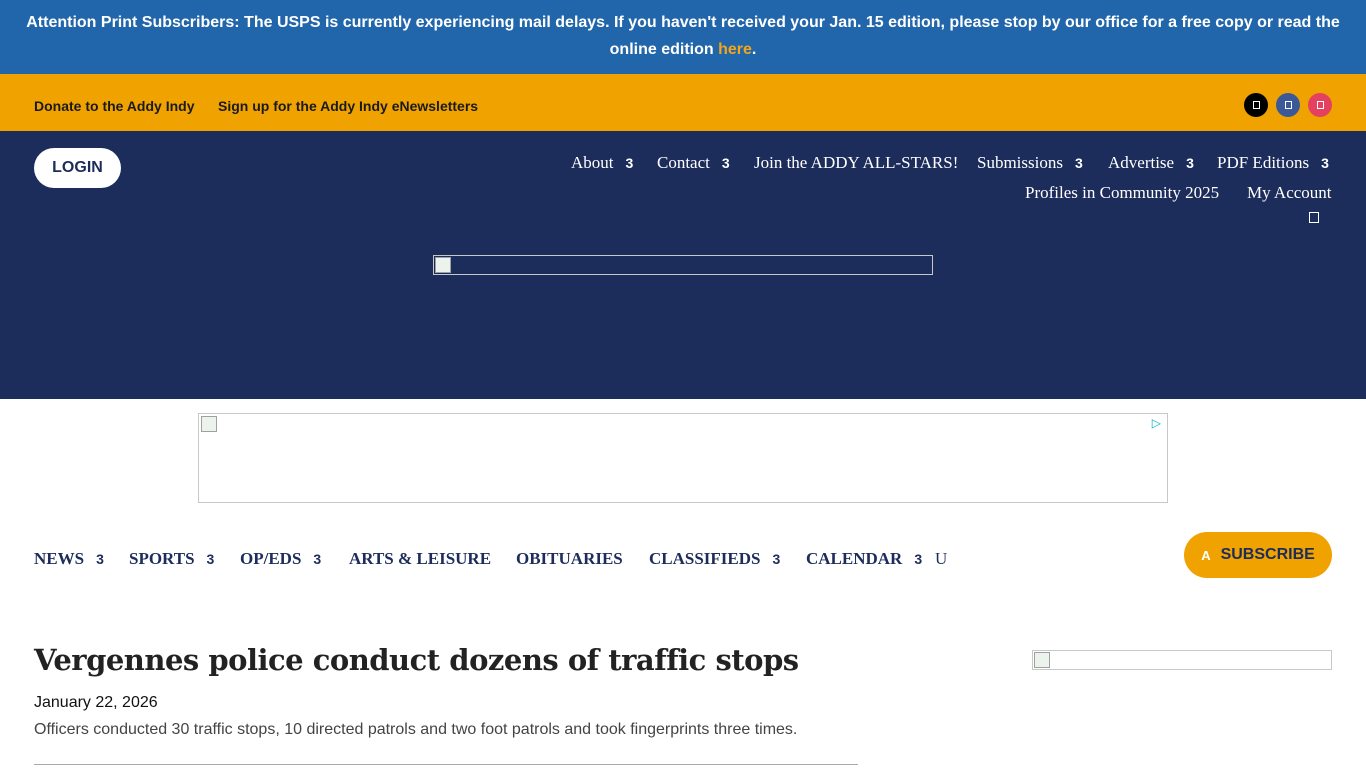 This screenshot has width=1366, height=768. Describe the element at coordinates (735, 49) in the screenshot. I see `alert-here-link: here` at that location.